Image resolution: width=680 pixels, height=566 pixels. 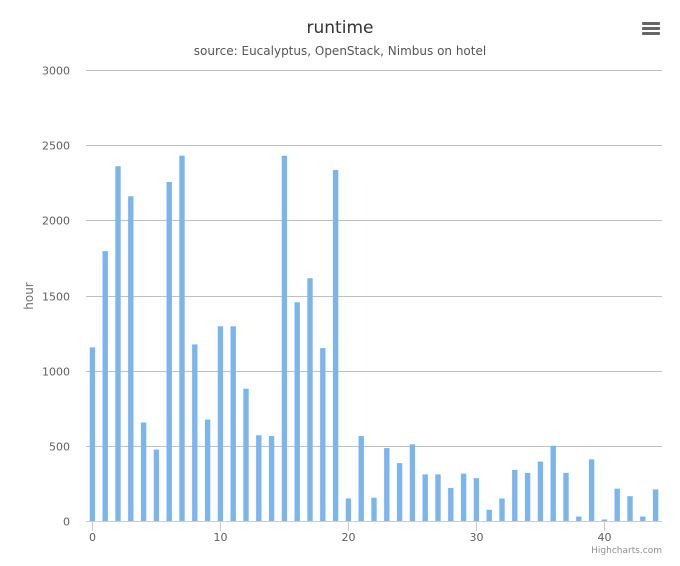 What do you see at coordinates (56, 372) in the screenshot?
I see `y-tick-label: 1000` at bounding box center [56, 372].